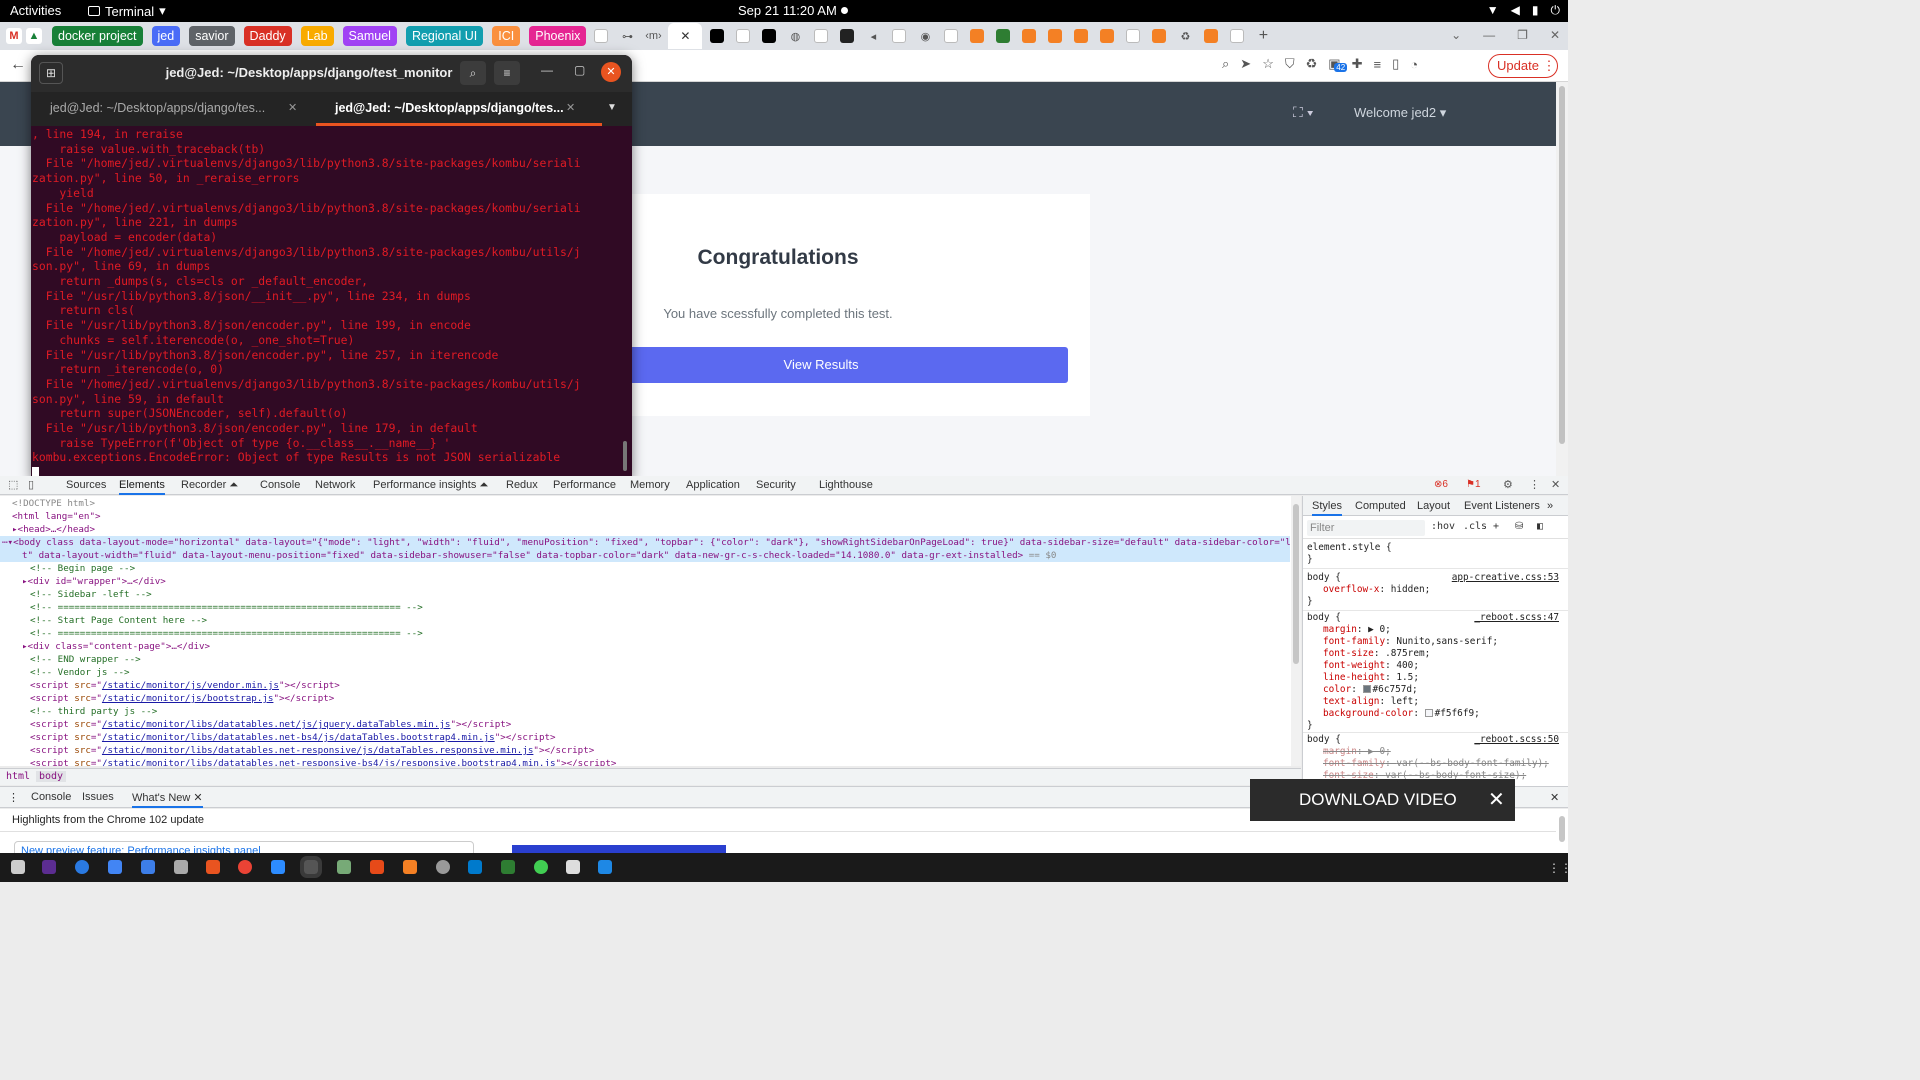 The image size is (1920, 1080). I want to click on breadcrumb-body: body, so click(51, 776).